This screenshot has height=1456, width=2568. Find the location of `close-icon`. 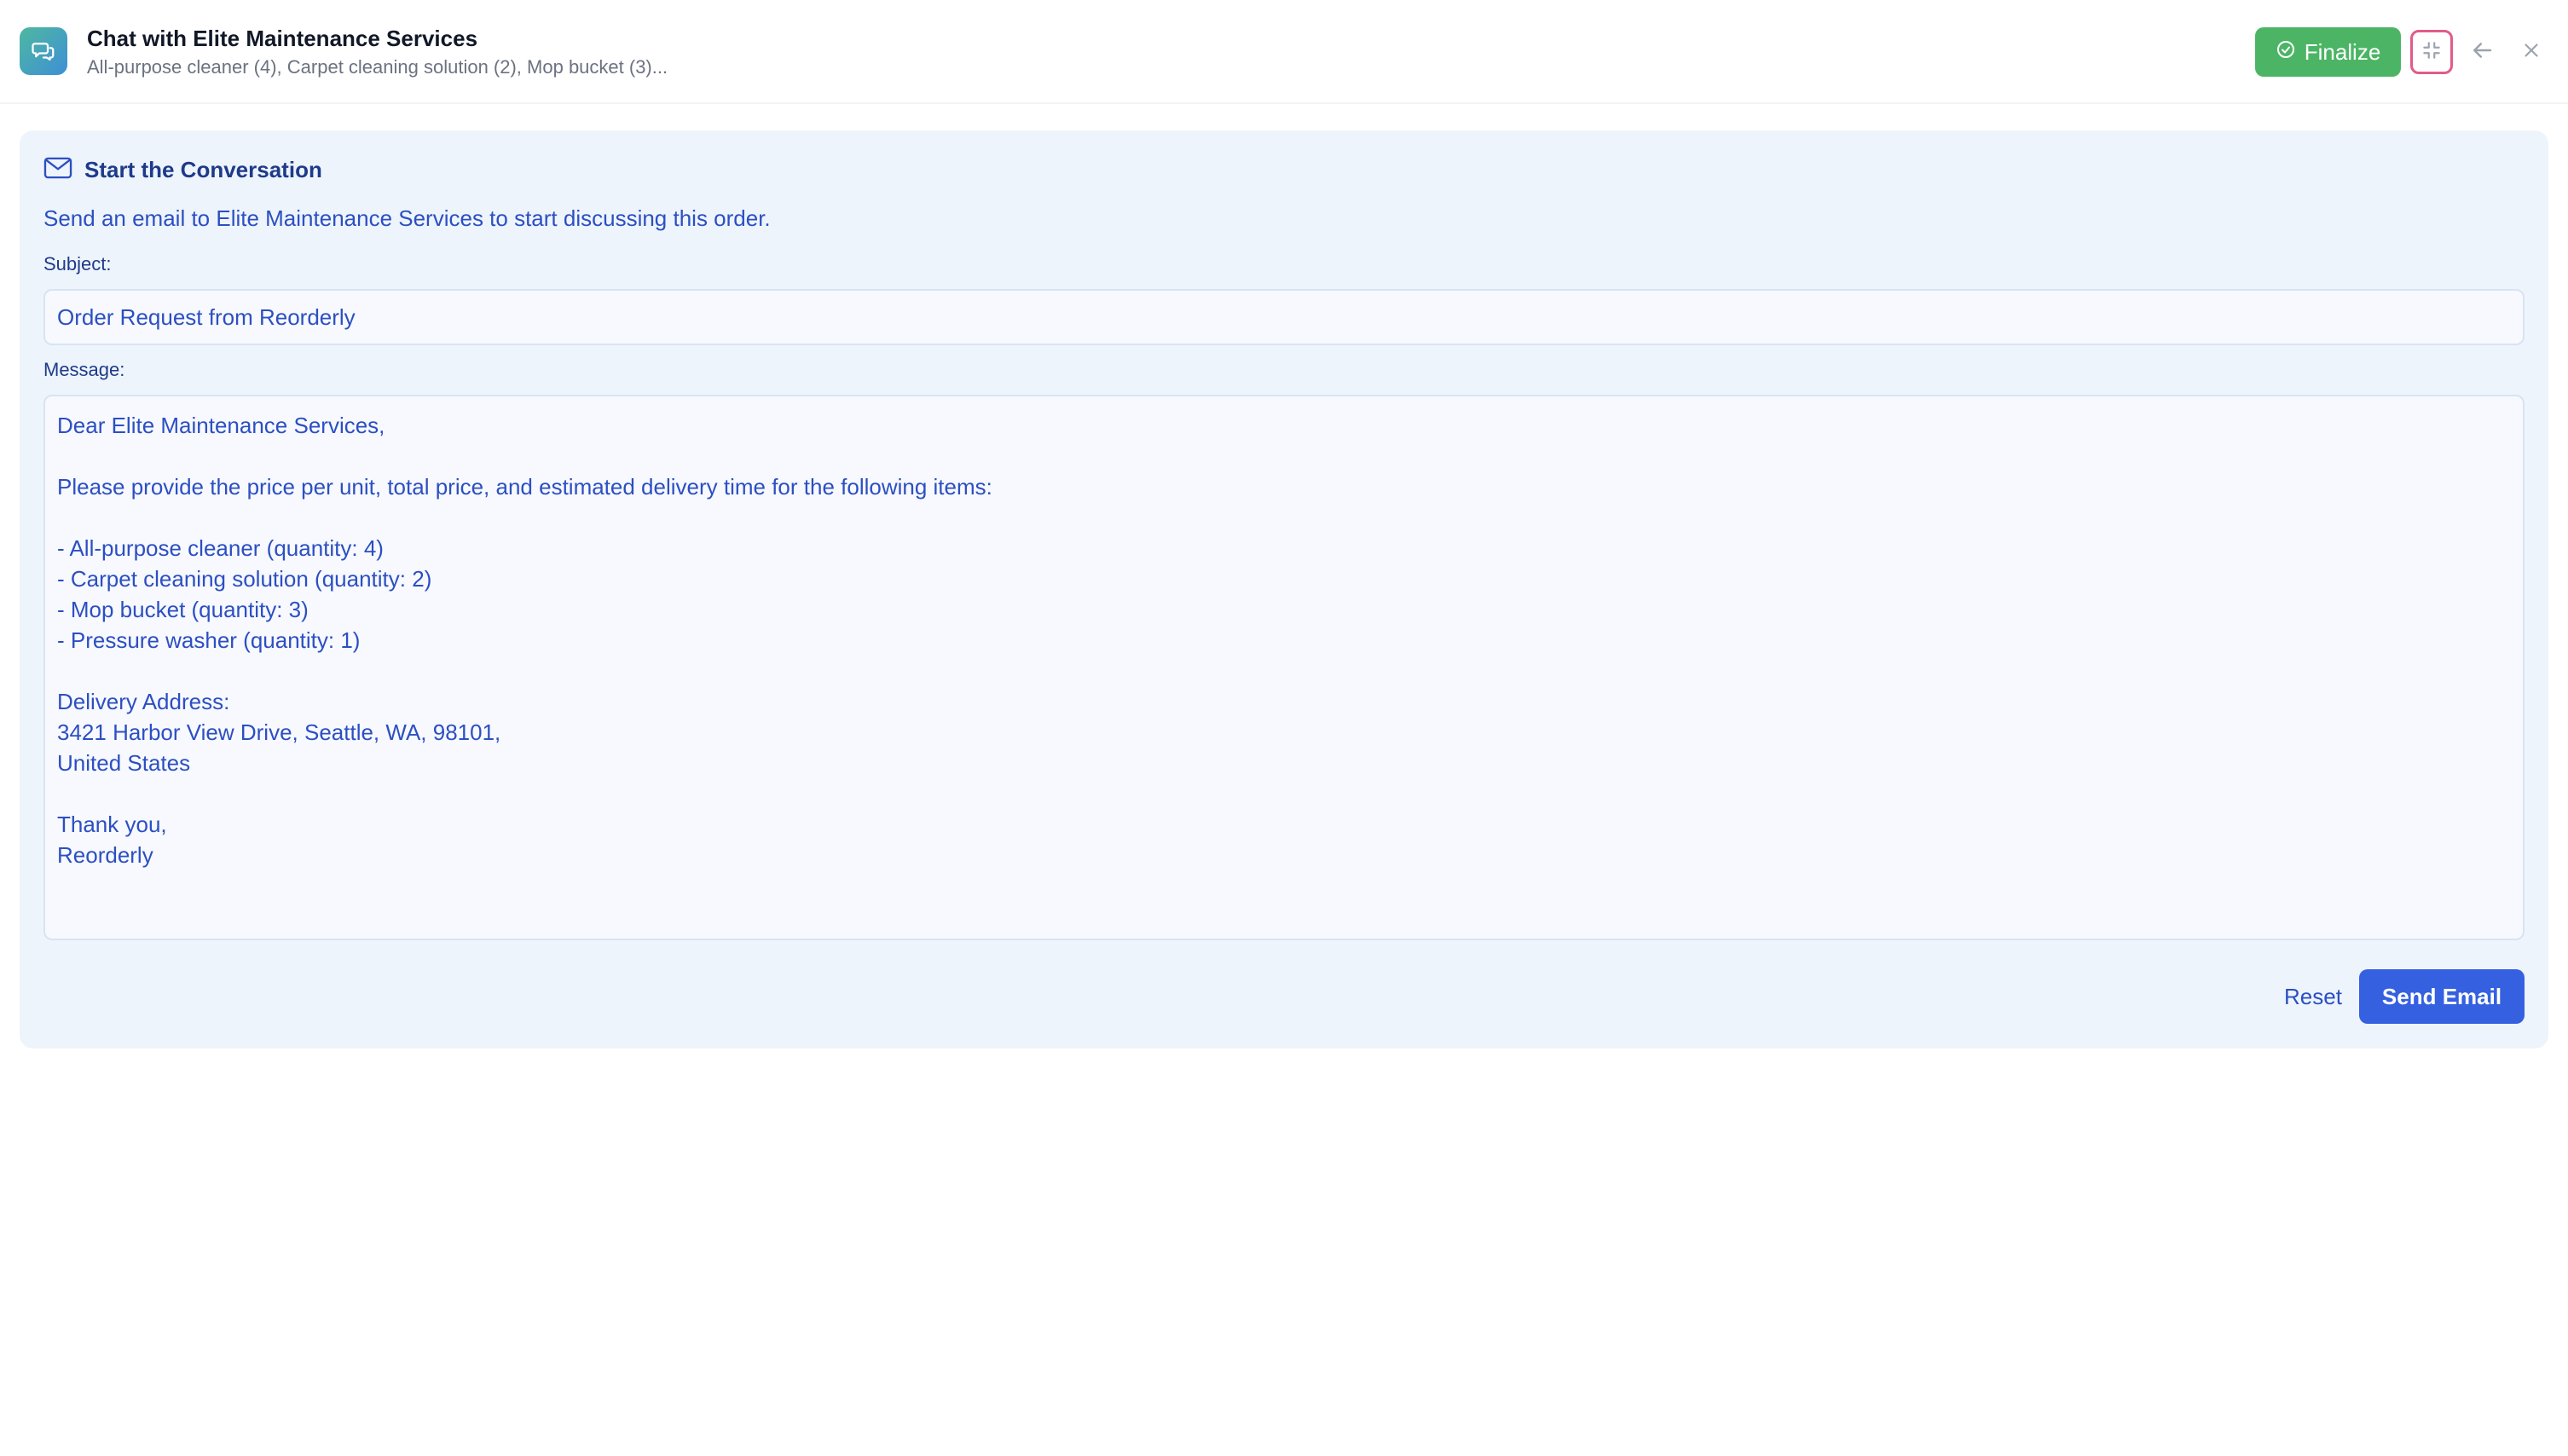

close-icon is located at coordinates (2531, 52).